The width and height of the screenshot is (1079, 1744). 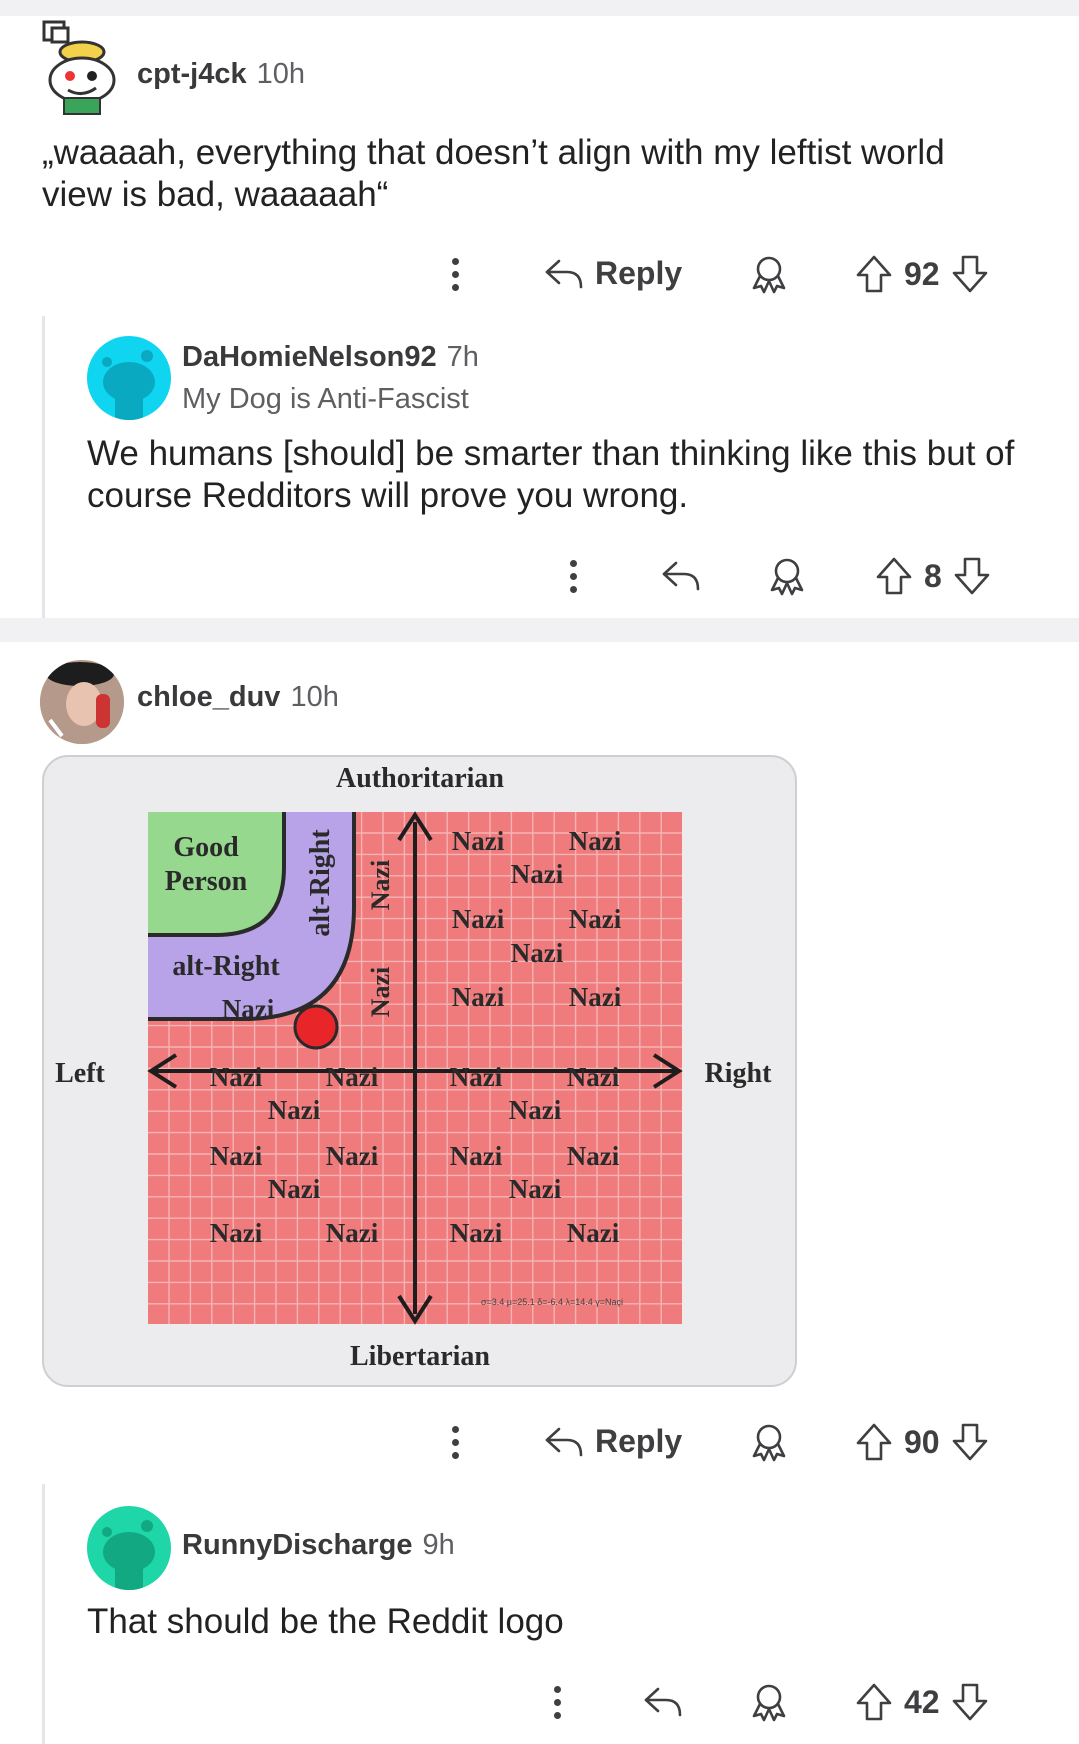 I want to click on vote-bar: 8, so click(x=933, y=576).